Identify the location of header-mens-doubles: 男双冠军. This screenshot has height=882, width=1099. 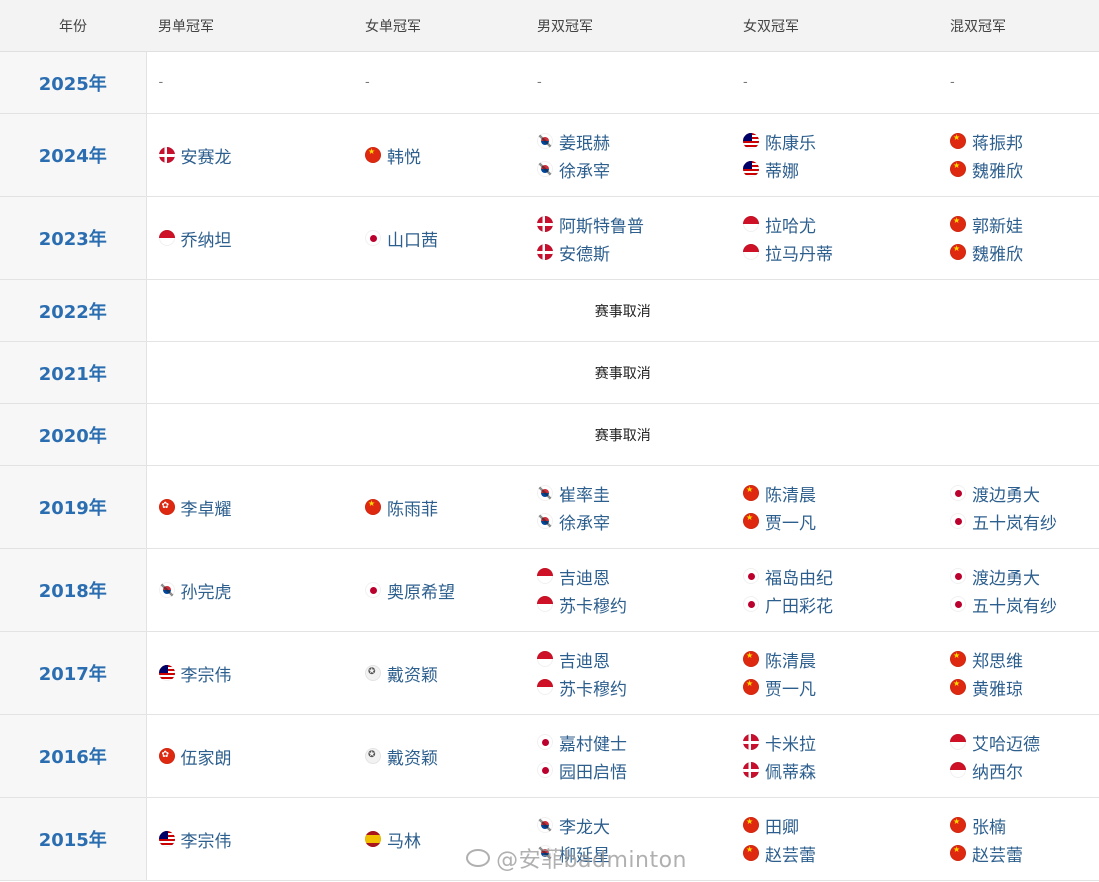
(628, 26).